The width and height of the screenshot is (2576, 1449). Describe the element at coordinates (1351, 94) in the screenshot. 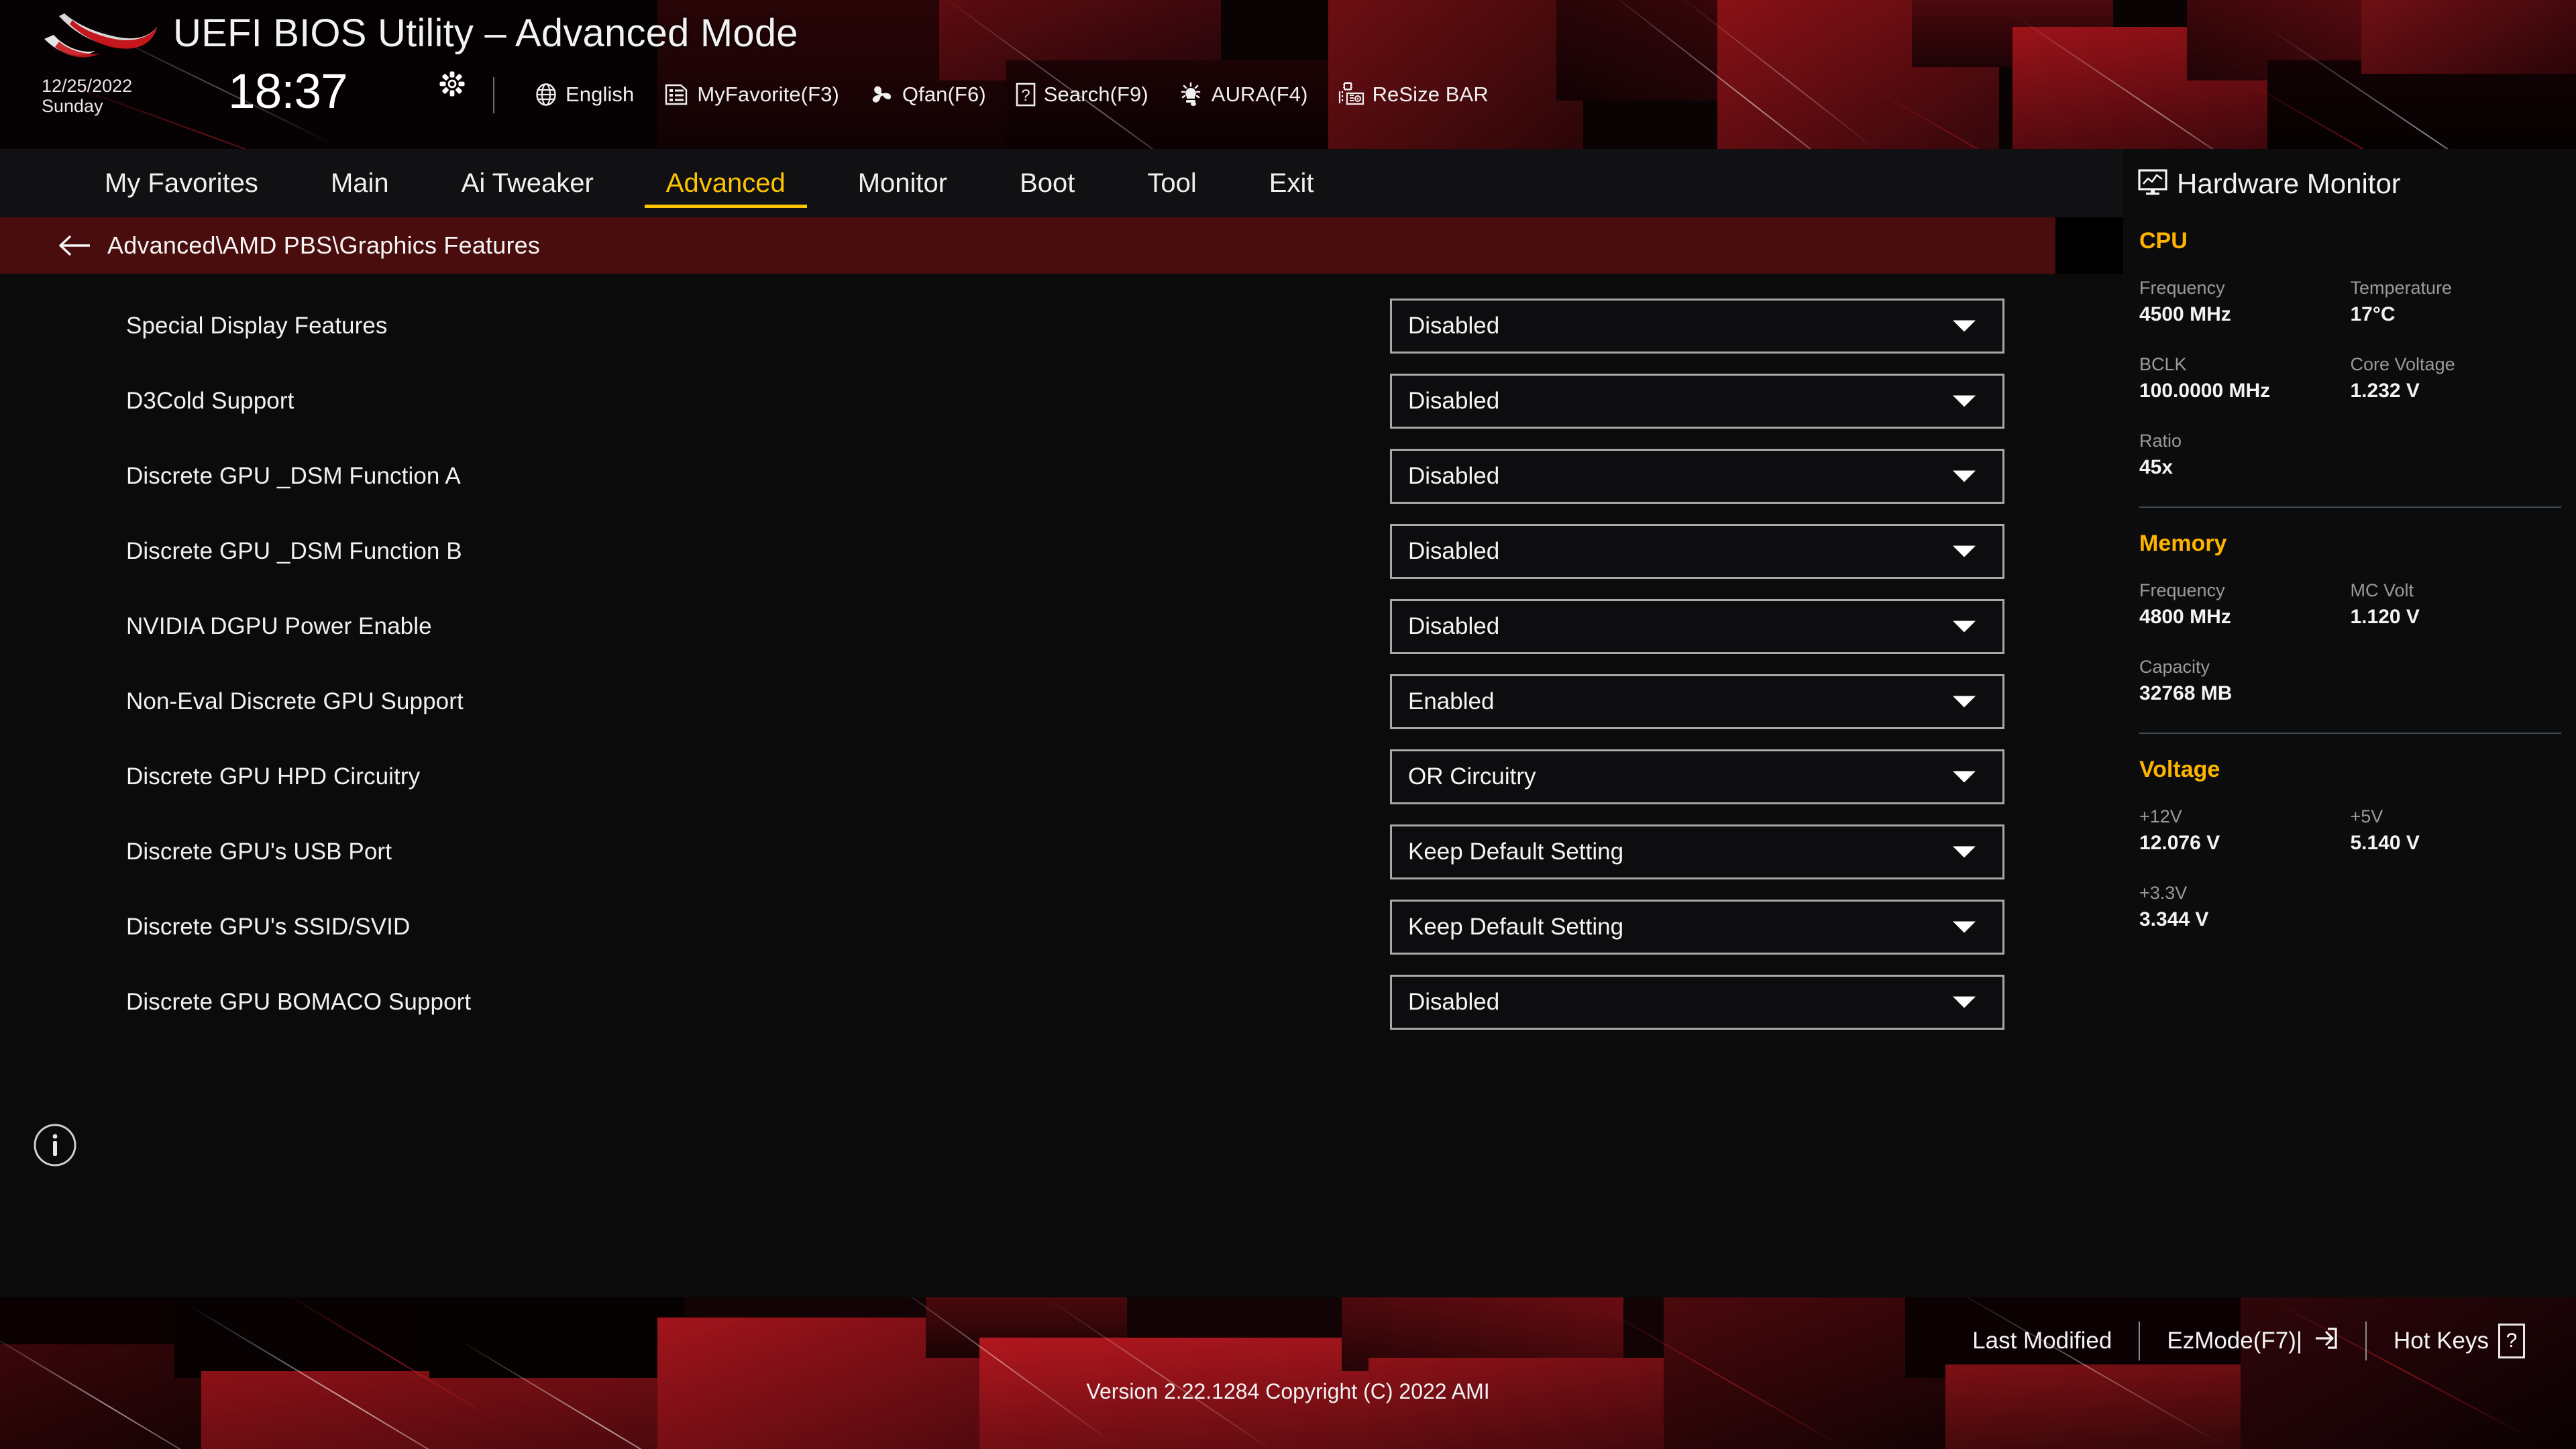

I see `gpu-chip-icon` at that location.